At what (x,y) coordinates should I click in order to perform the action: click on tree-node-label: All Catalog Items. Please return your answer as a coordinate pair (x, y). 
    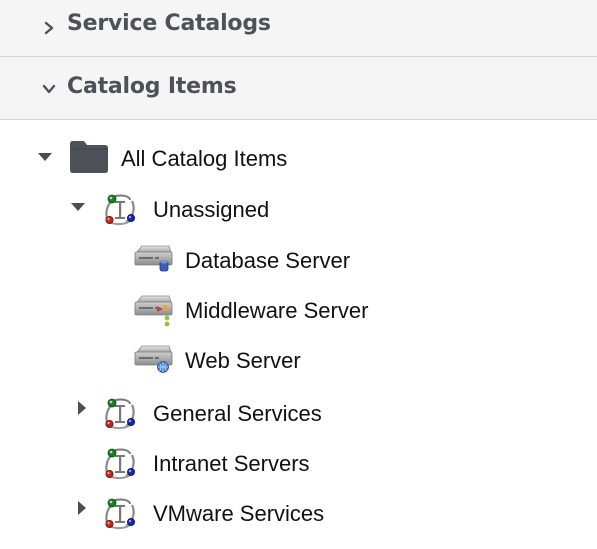
    Looking at the image, I should click on (204, 158).